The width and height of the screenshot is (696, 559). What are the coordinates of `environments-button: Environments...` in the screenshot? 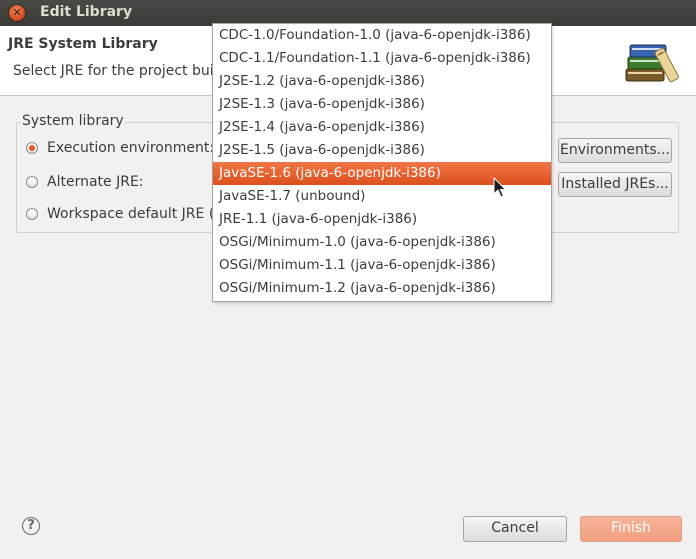 It's located at (615, 150).